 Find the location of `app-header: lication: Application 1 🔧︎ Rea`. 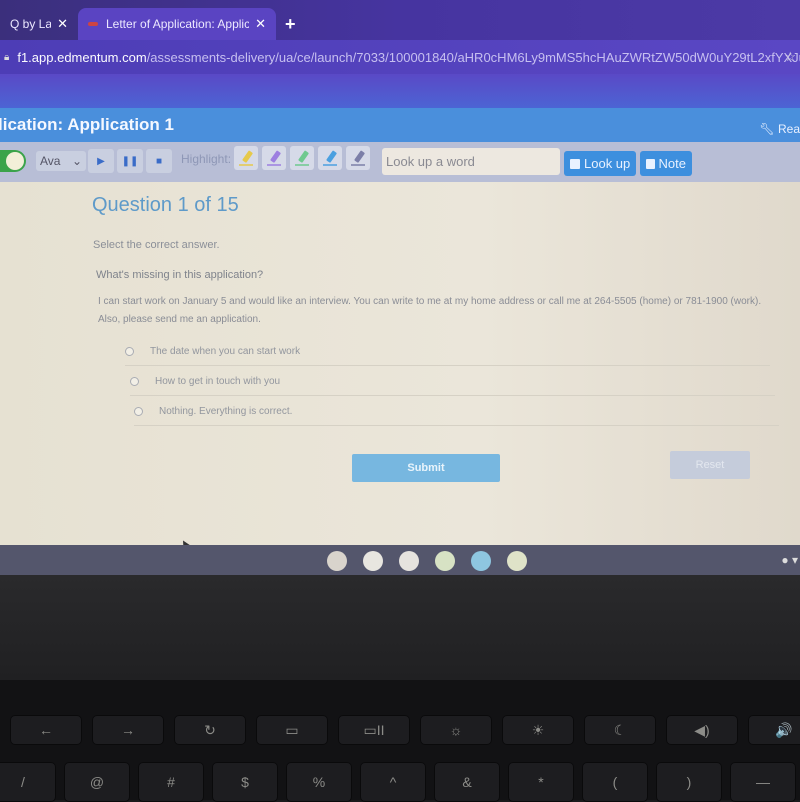

app-header: lication: Application 1 🔧︎ Rea is located at coordinates (400, 125).